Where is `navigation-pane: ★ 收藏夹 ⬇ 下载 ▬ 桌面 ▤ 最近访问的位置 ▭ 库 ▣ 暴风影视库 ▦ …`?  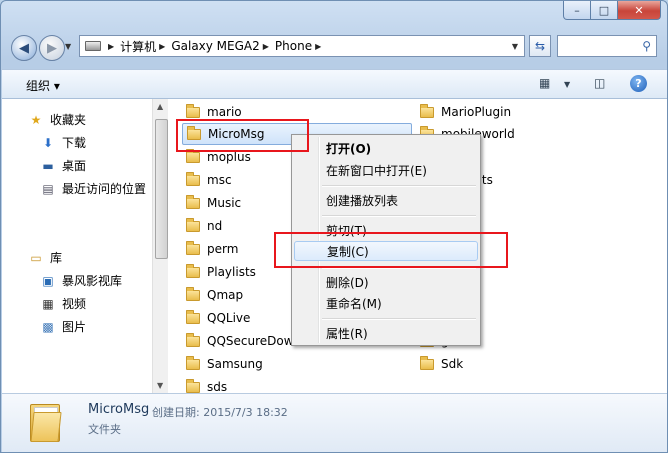
navigation-pane: ★ 收藏夹 ⬇ 下载 ▬ 桌面 ▤ 最近访问的位置 ▭ 库 ▣ 暴风影视库 ▦ … is located at coordinates (77, 246).